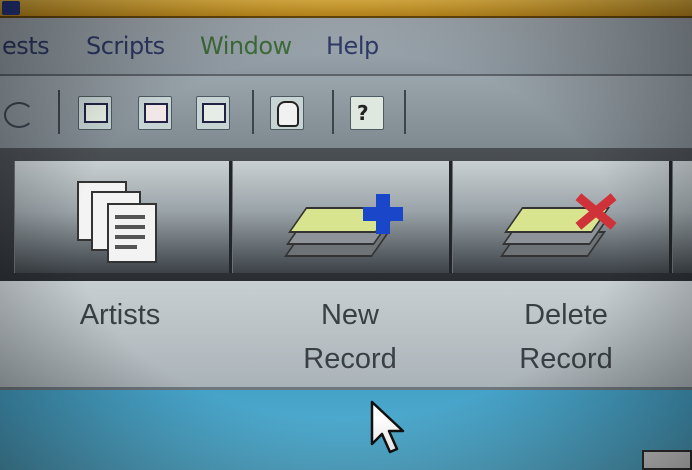 The width and height of the screenshot is (692, 470). Describe the element at coordinates (349, 315) in the screenshot. I see `new-record-label-line1: New` at that location.